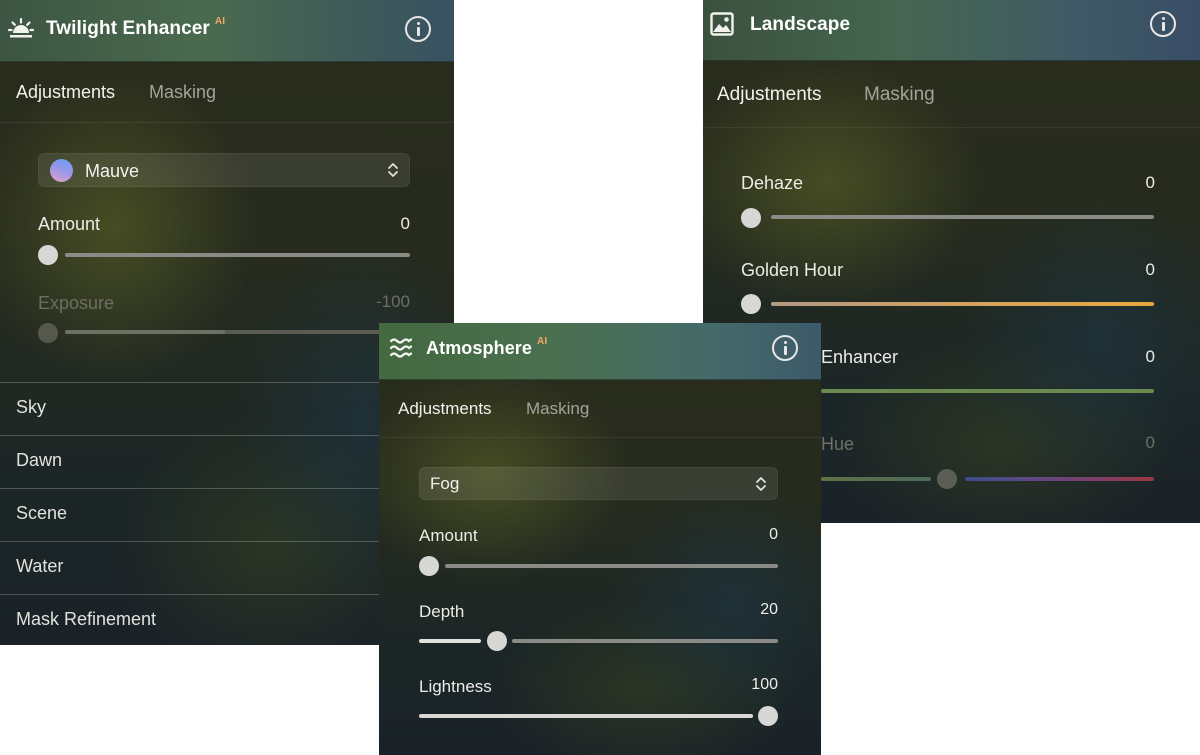 Image resolution: width=1200 pixels, height=755 pixels. Describe the element at coordinates (751, 304) in the screenshot. I see `golden-hour-slider-knob` at that location.